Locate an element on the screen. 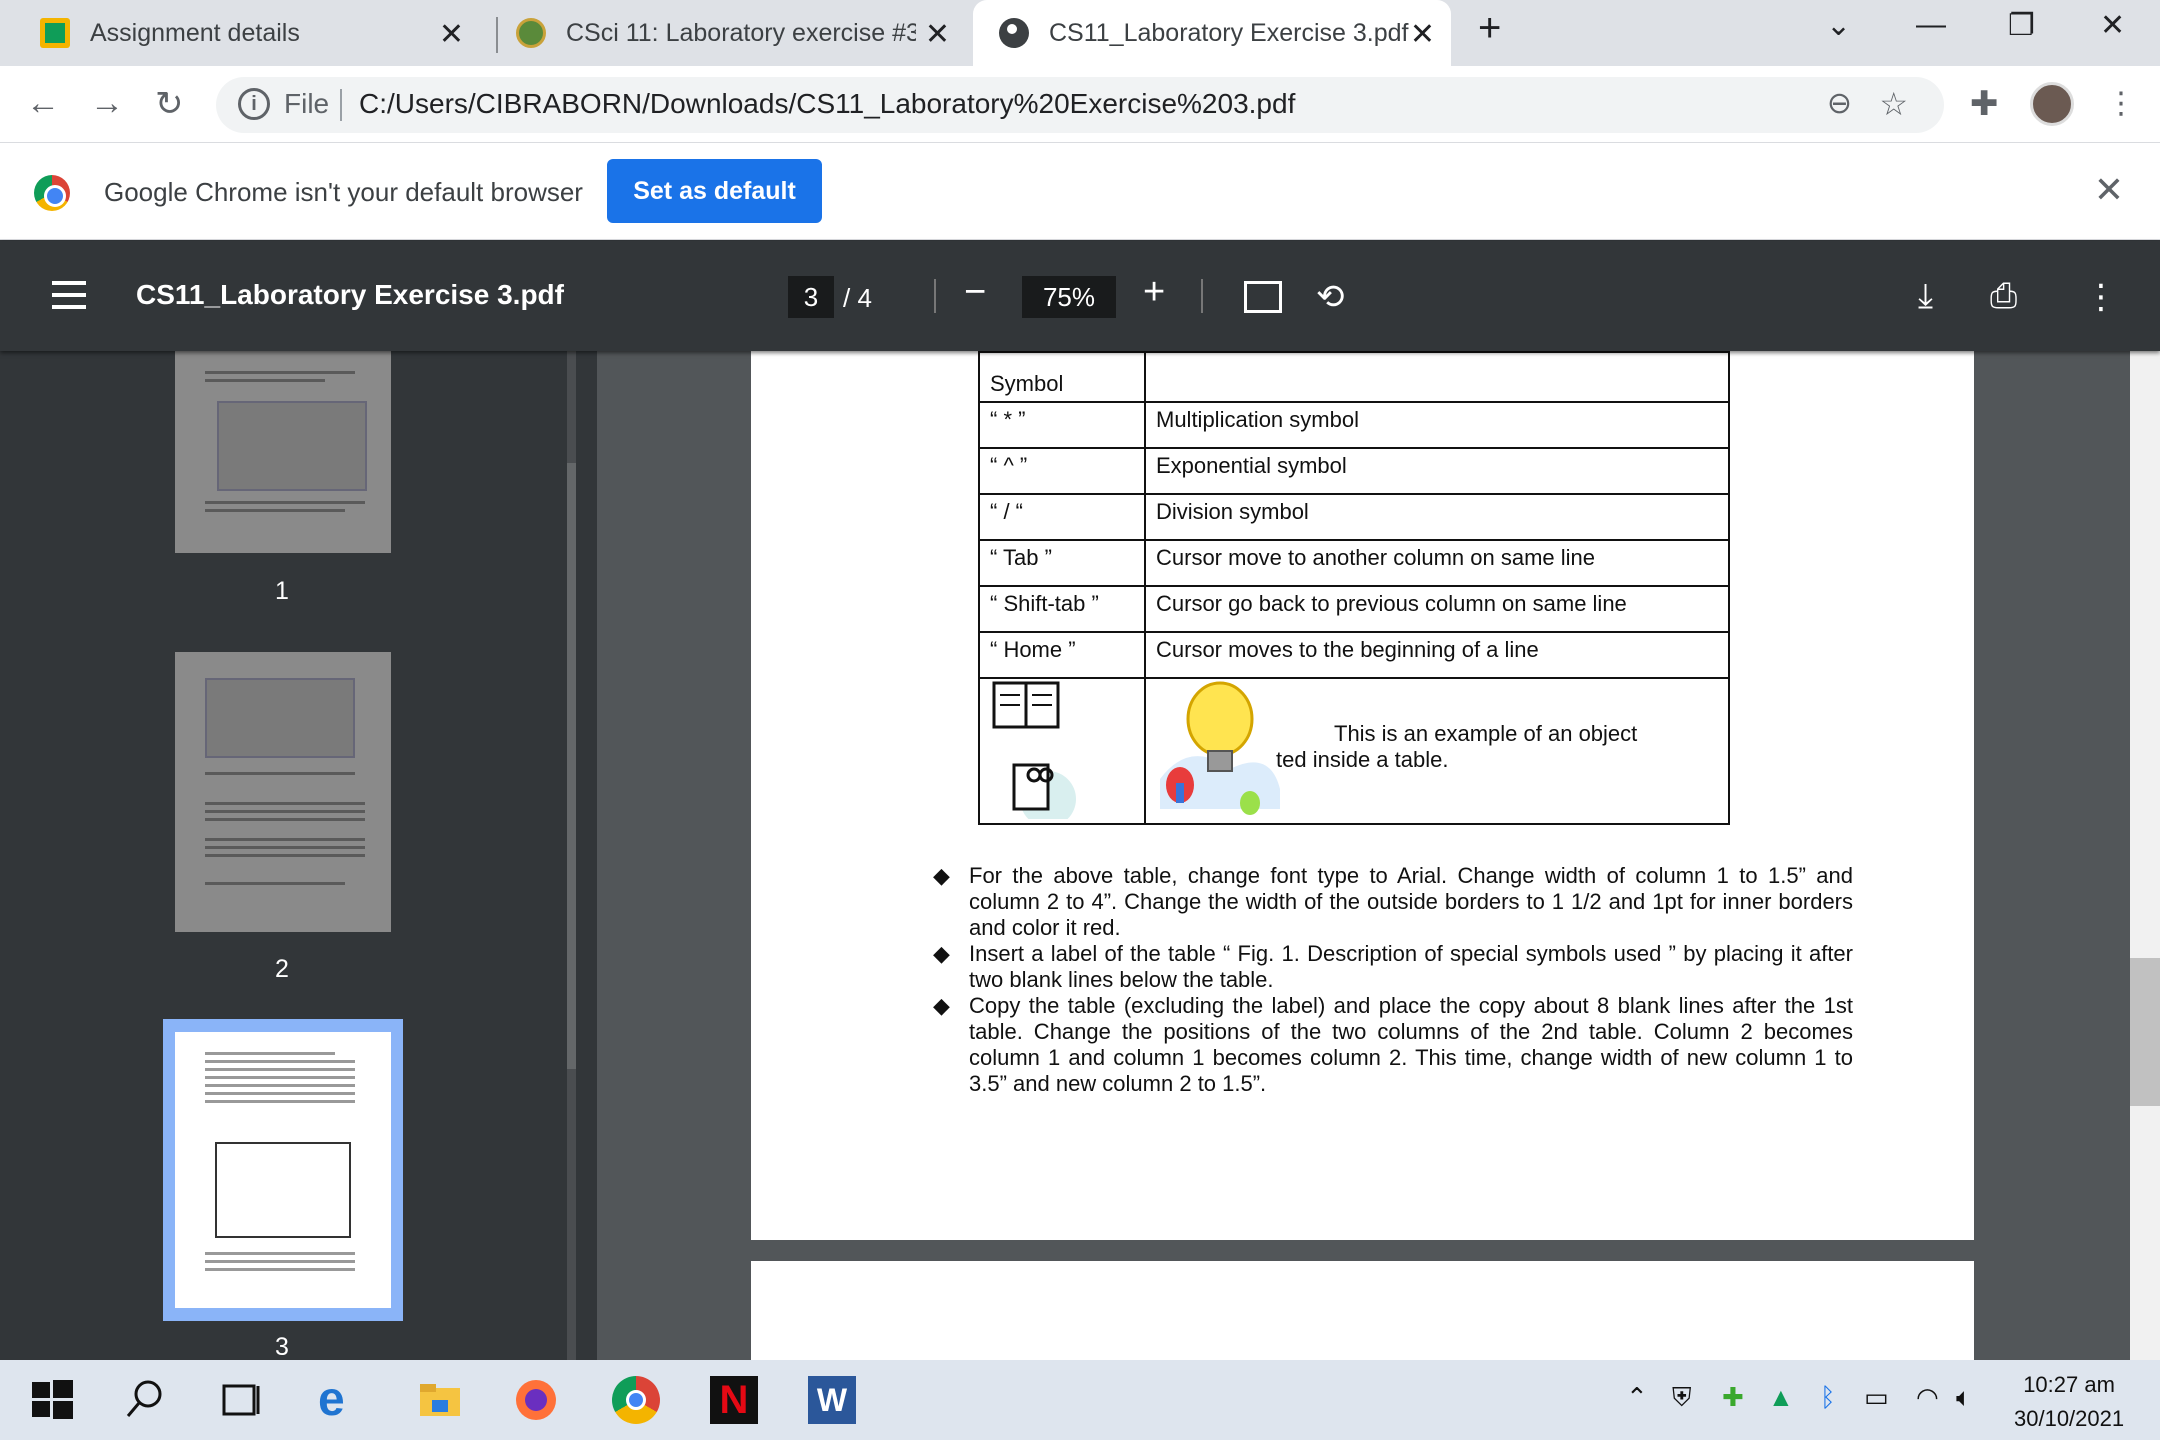 The height and width of the screenshot is (1440, 2160). app-tray-icon: ✚ is located at coordinates (1733, 1397).